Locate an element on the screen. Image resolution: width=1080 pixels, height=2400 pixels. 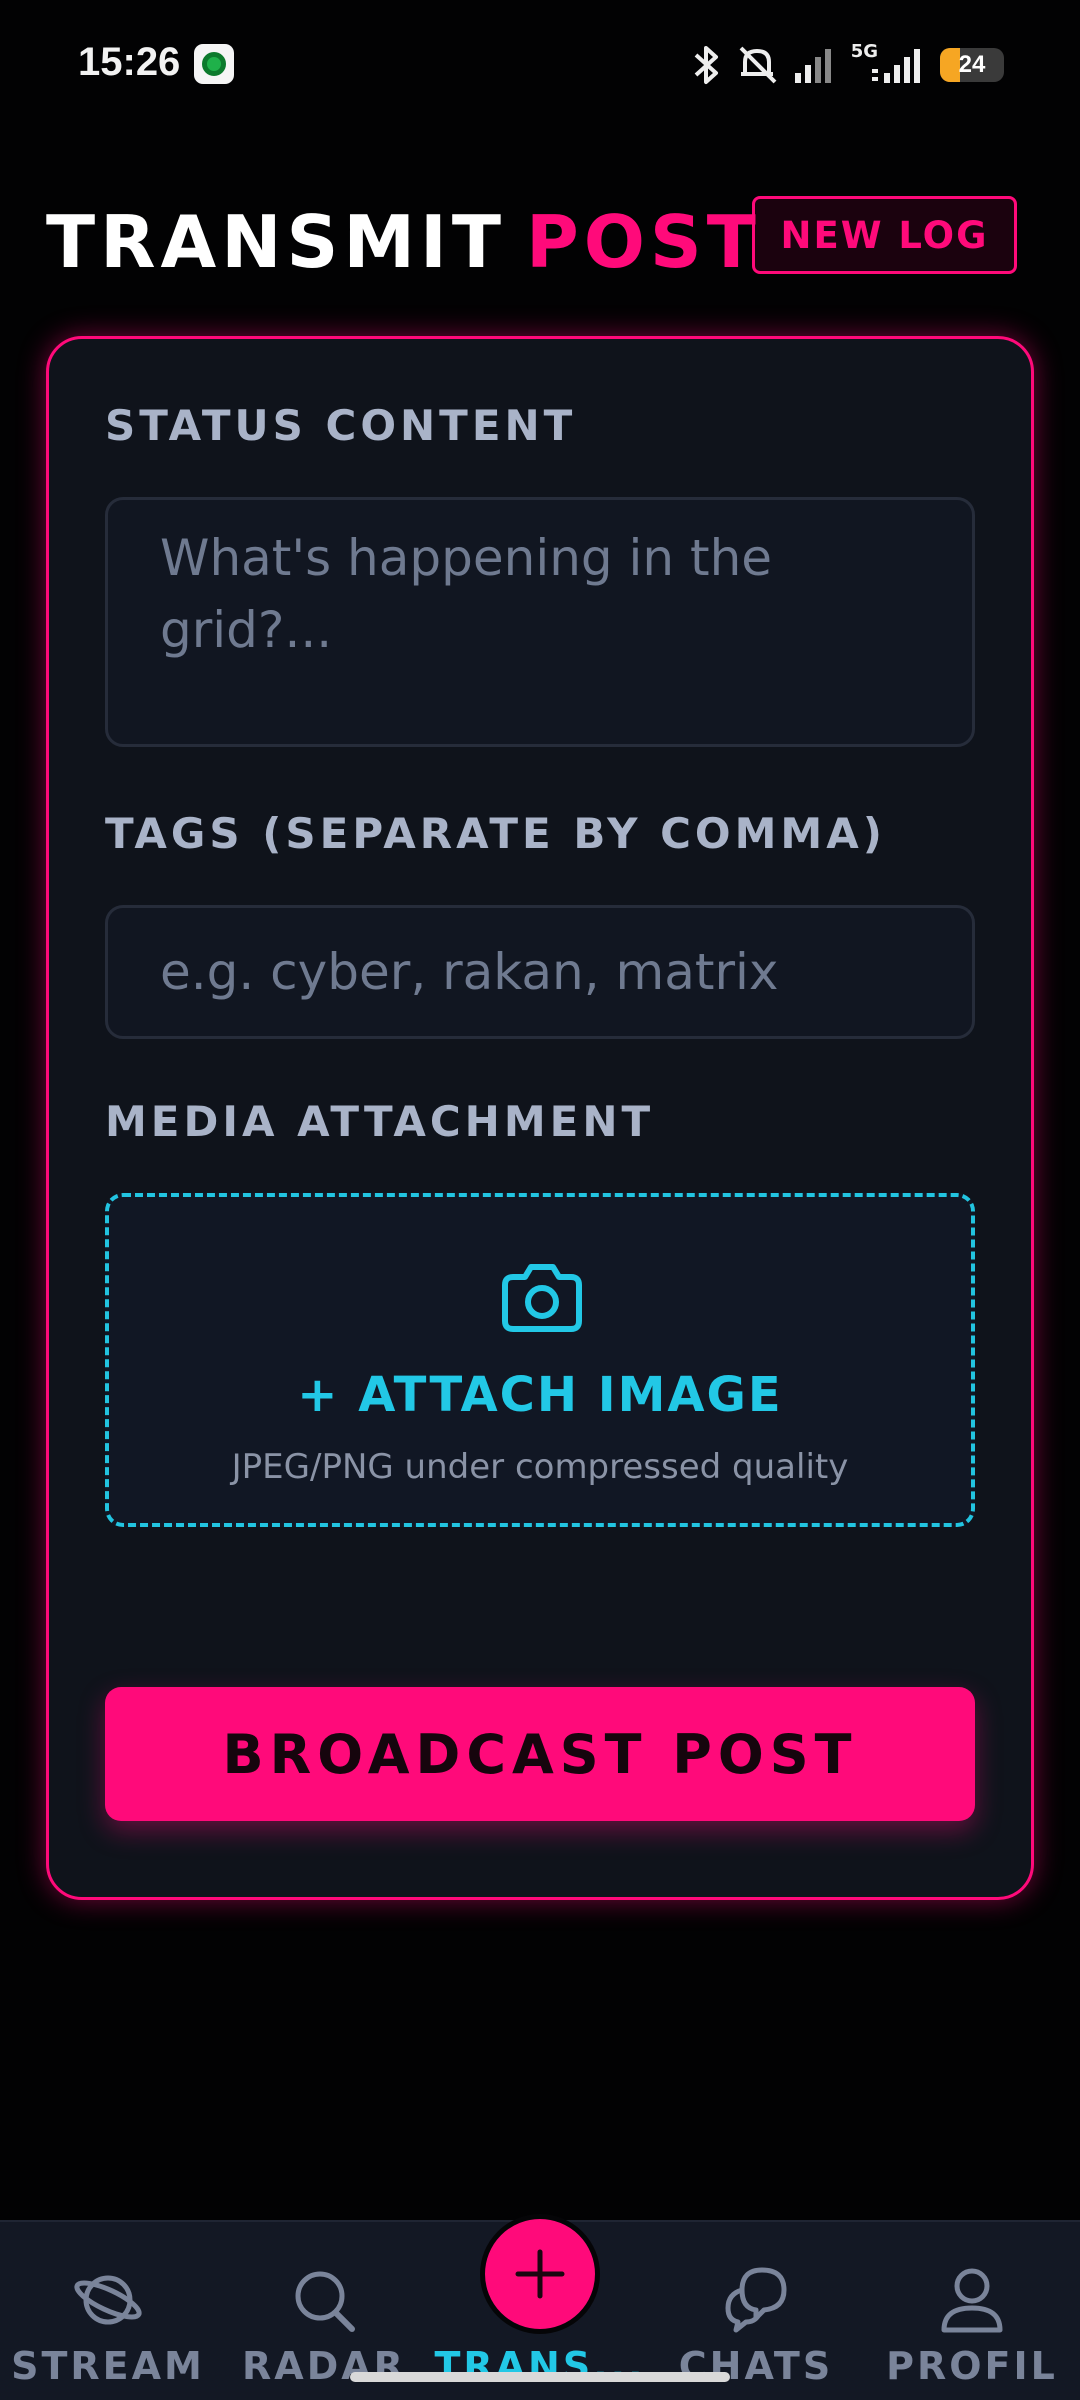
battery-level: 24 is located at coordinates (972, 64).